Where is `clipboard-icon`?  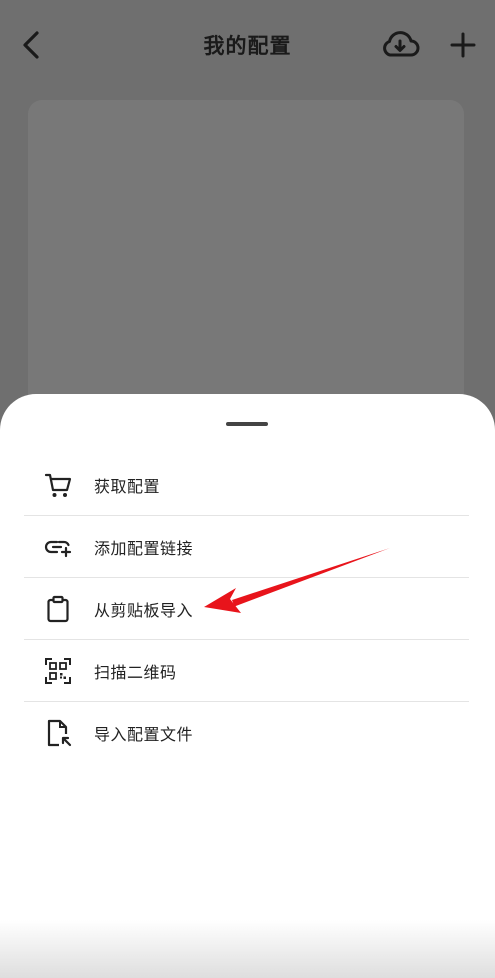
clipboard-icon is located at coordinates (58, 609).